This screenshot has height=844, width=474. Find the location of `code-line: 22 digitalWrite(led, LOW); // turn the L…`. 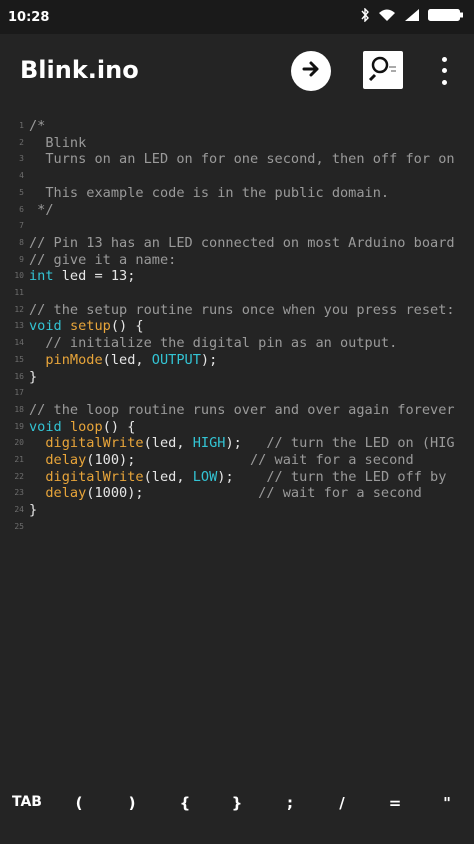

code-line: 22 digitalWrite(led, LOW); // turn the L… is located at coordinates (237, 477).